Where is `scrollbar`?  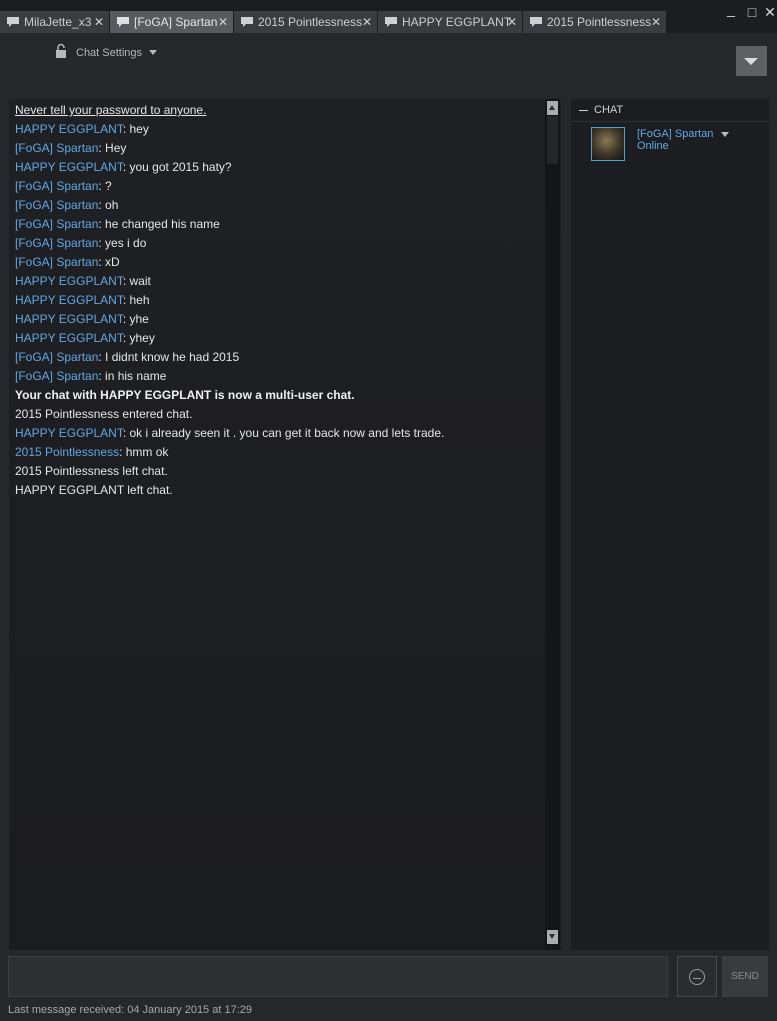
scrollbar is located at coordinates (552, 524).